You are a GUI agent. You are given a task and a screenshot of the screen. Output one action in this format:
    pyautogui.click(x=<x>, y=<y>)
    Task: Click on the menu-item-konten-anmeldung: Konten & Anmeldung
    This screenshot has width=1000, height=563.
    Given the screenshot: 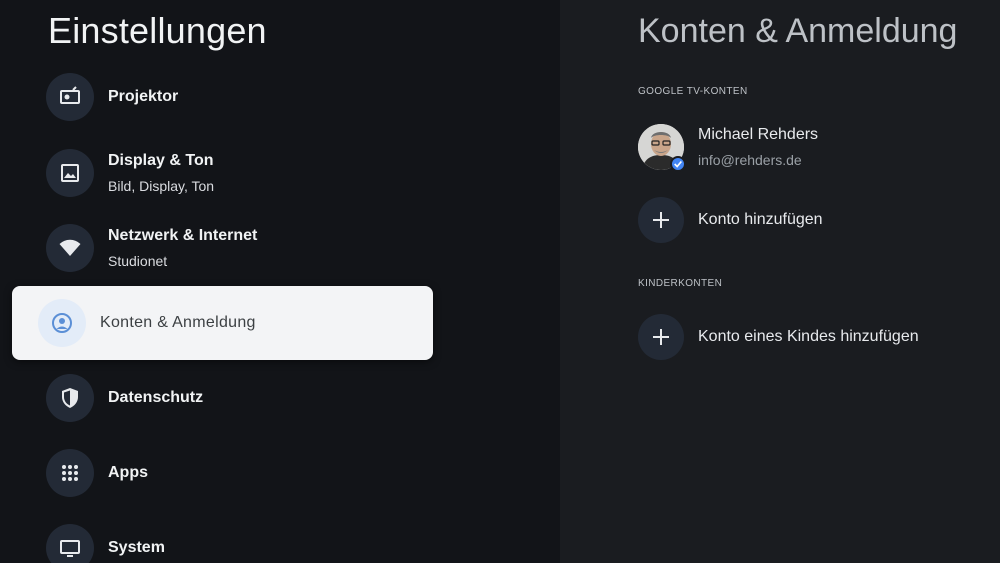 What is the action you would take?
    pyautogui.click(x=222, y=323)
    